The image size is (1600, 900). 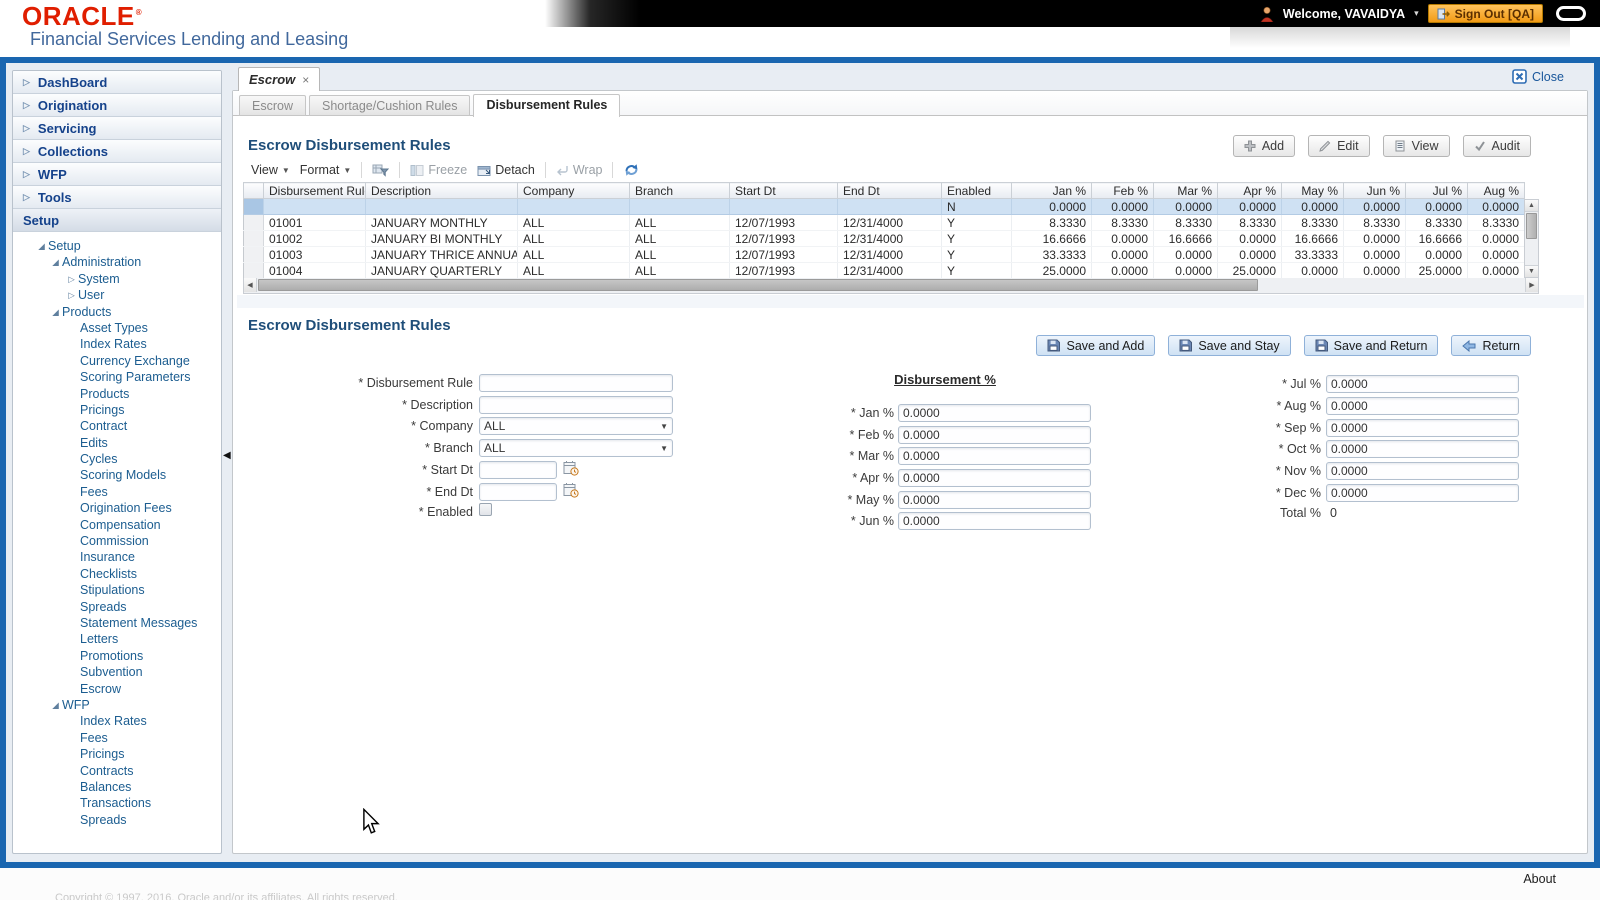 What do you see at coordinates (1422, 384) in the screenshot?
I see `jul-input` at bounding box center [1422, 384].